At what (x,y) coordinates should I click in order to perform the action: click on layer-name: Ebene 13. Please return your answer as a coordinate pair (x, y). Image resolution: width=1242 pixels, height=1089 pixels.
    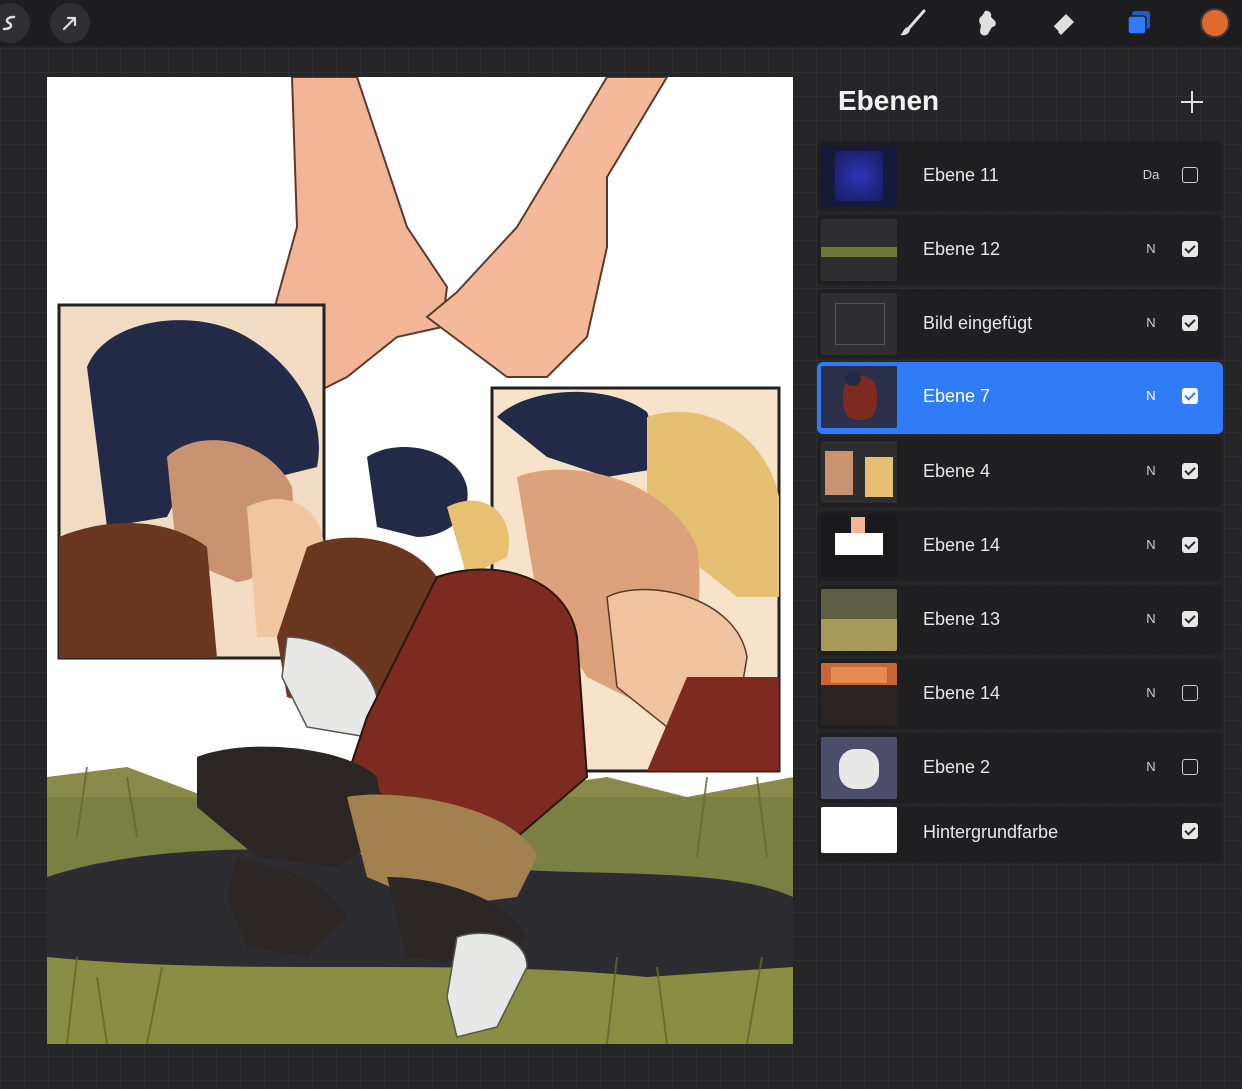
    Looking at the image, I should click on (962, 619).